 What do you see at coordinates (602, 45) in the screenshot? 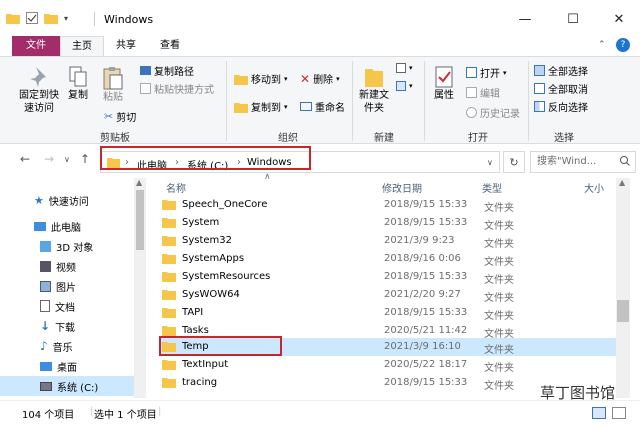
I see `ribbon-collapse-icon: ⌃` at bounding box center [602, 45].